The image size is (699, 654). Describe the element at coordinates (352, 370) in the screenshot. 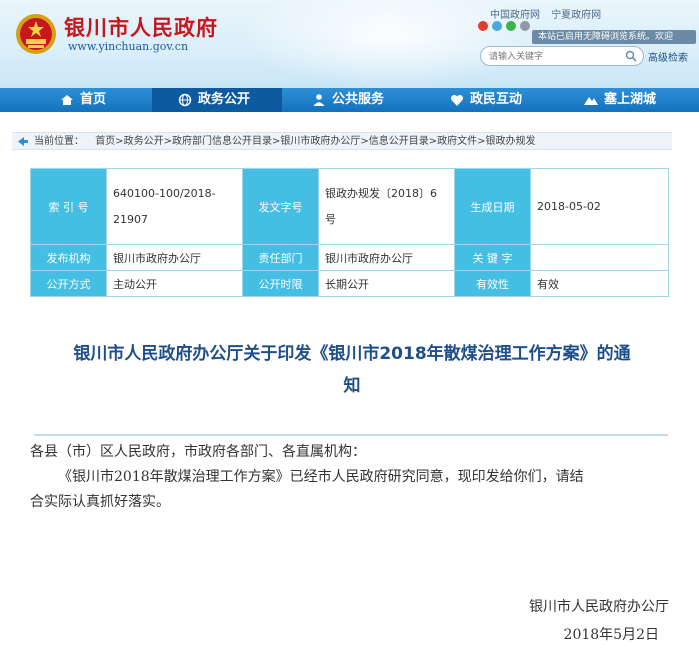

I see `document-title: 银川市人民政府办公厅关于印发《银川市2018年散煤治理工作方案》的通 知` at that location.